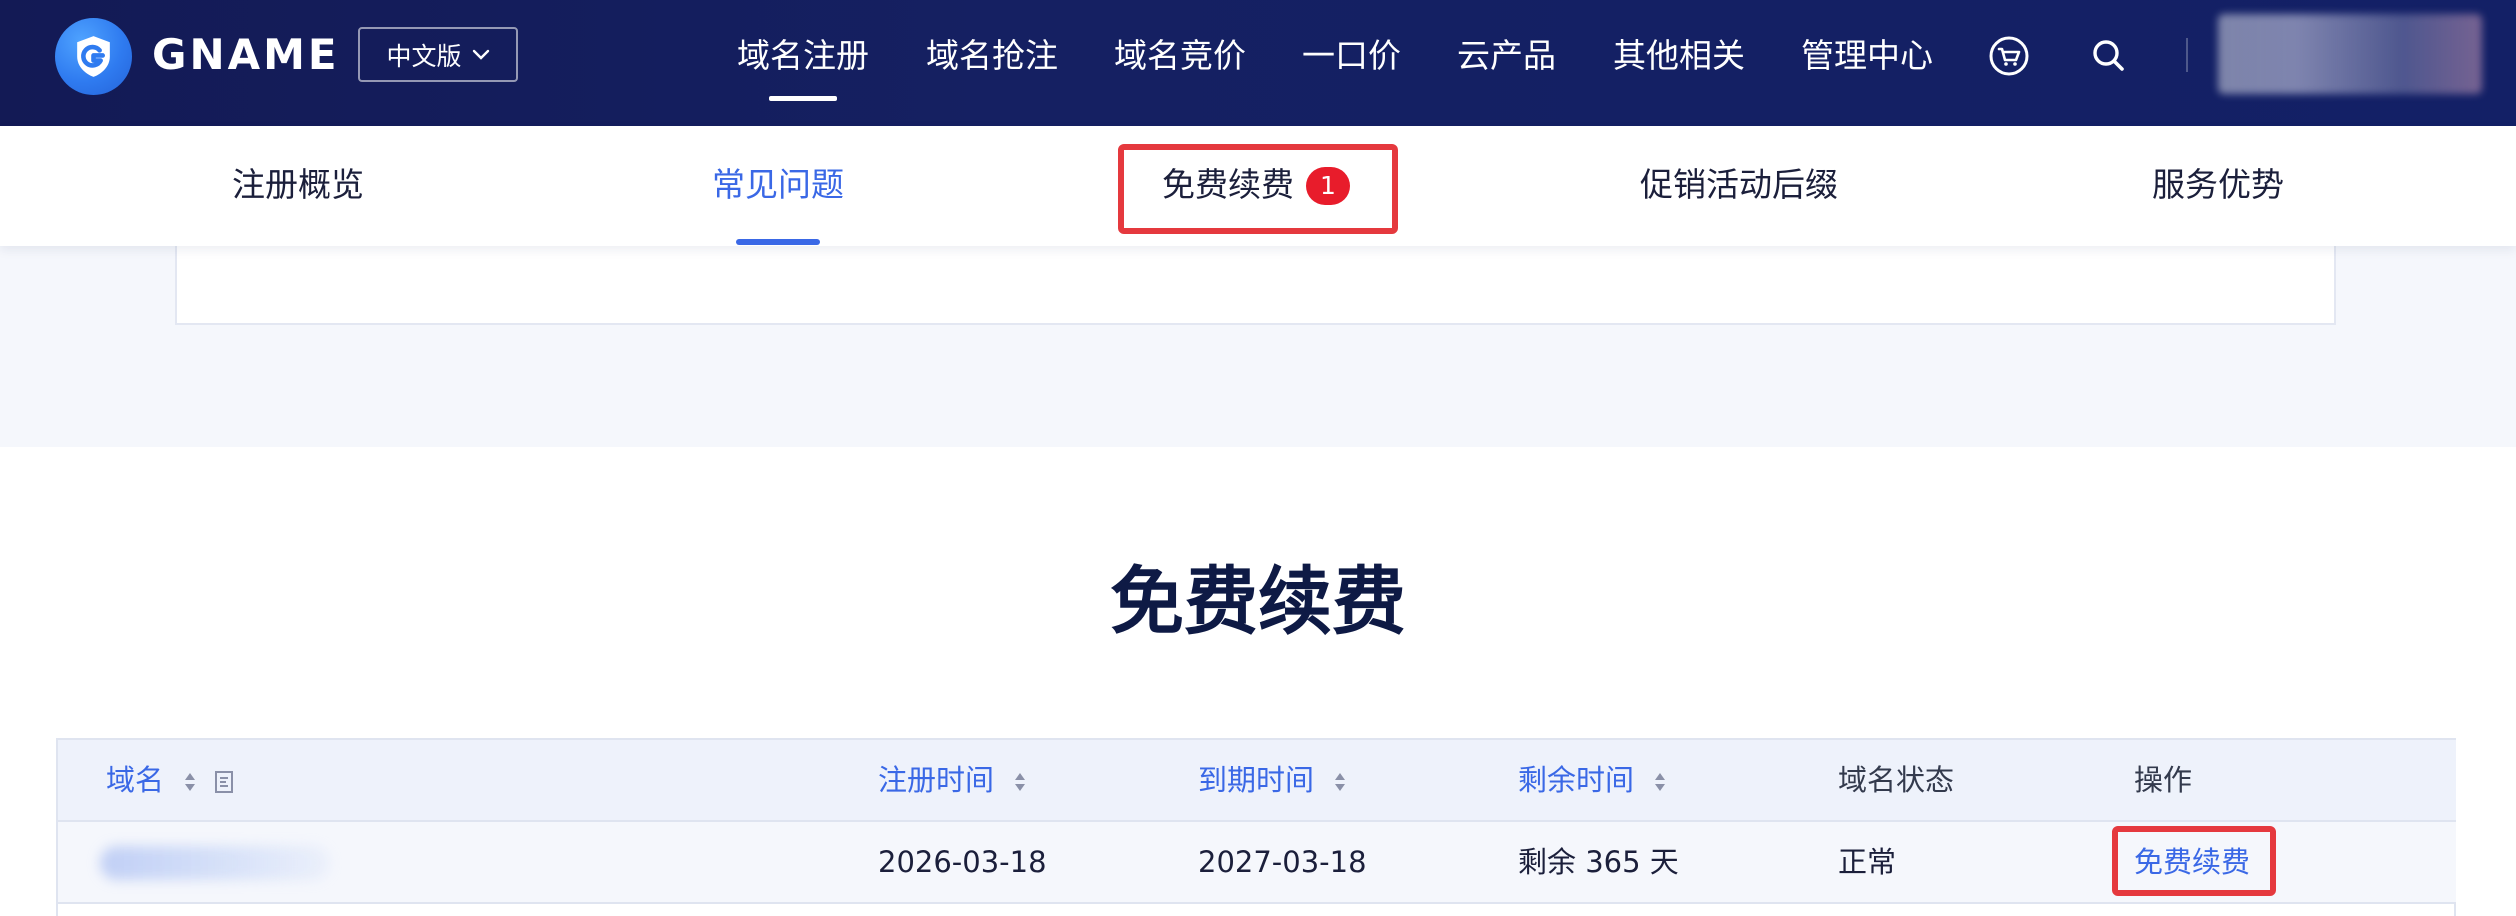  Describe the element at coordinates (1506, 56) in the screenshot. I see `nav-item-cloud-products: 云产品` at that location.